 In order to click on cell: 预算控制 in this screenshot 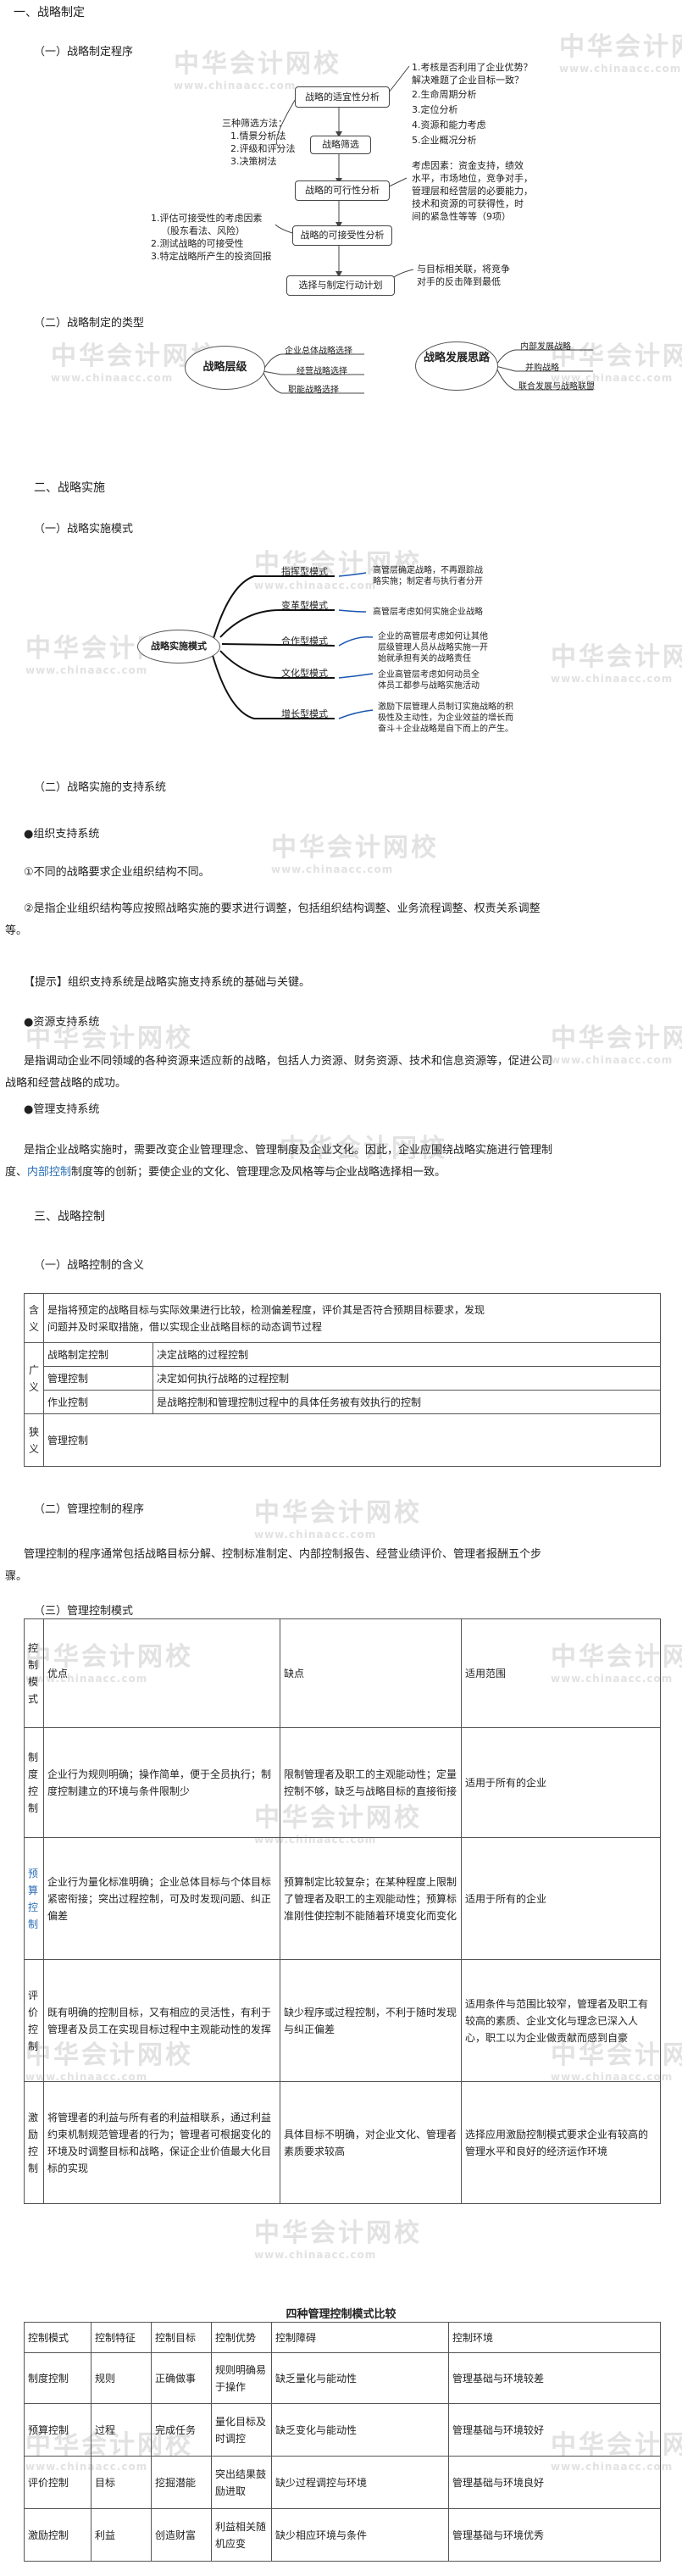, I will do `click(57, 2430)`.